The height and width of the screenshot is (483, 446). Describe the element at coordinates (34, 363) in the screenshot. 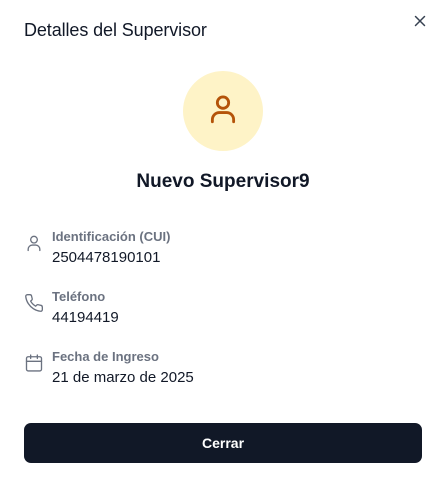

I see `calendar-icon` at that location.